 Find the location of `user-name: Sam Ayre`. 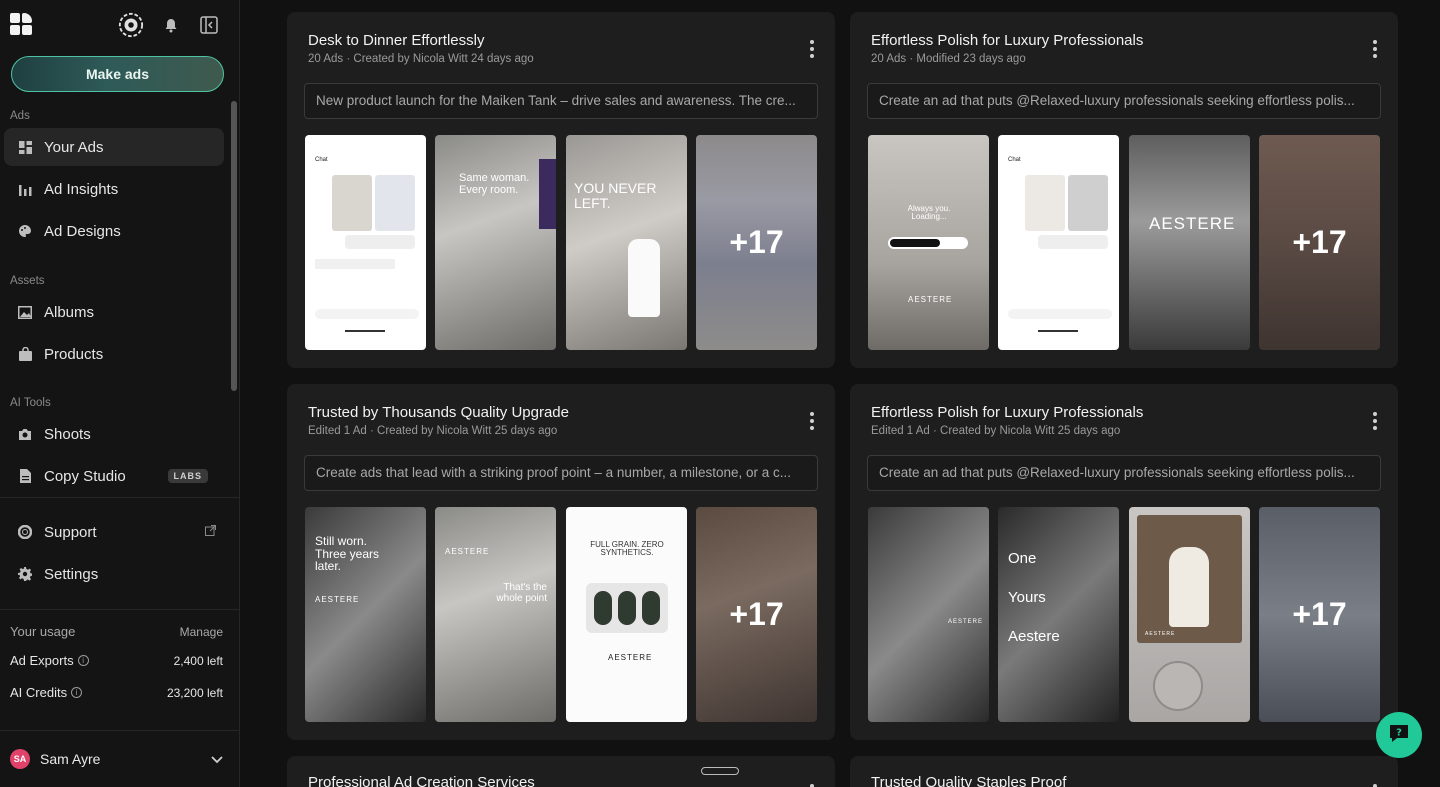

user-name: Sam Ayre is located at coordinates (70, 759).